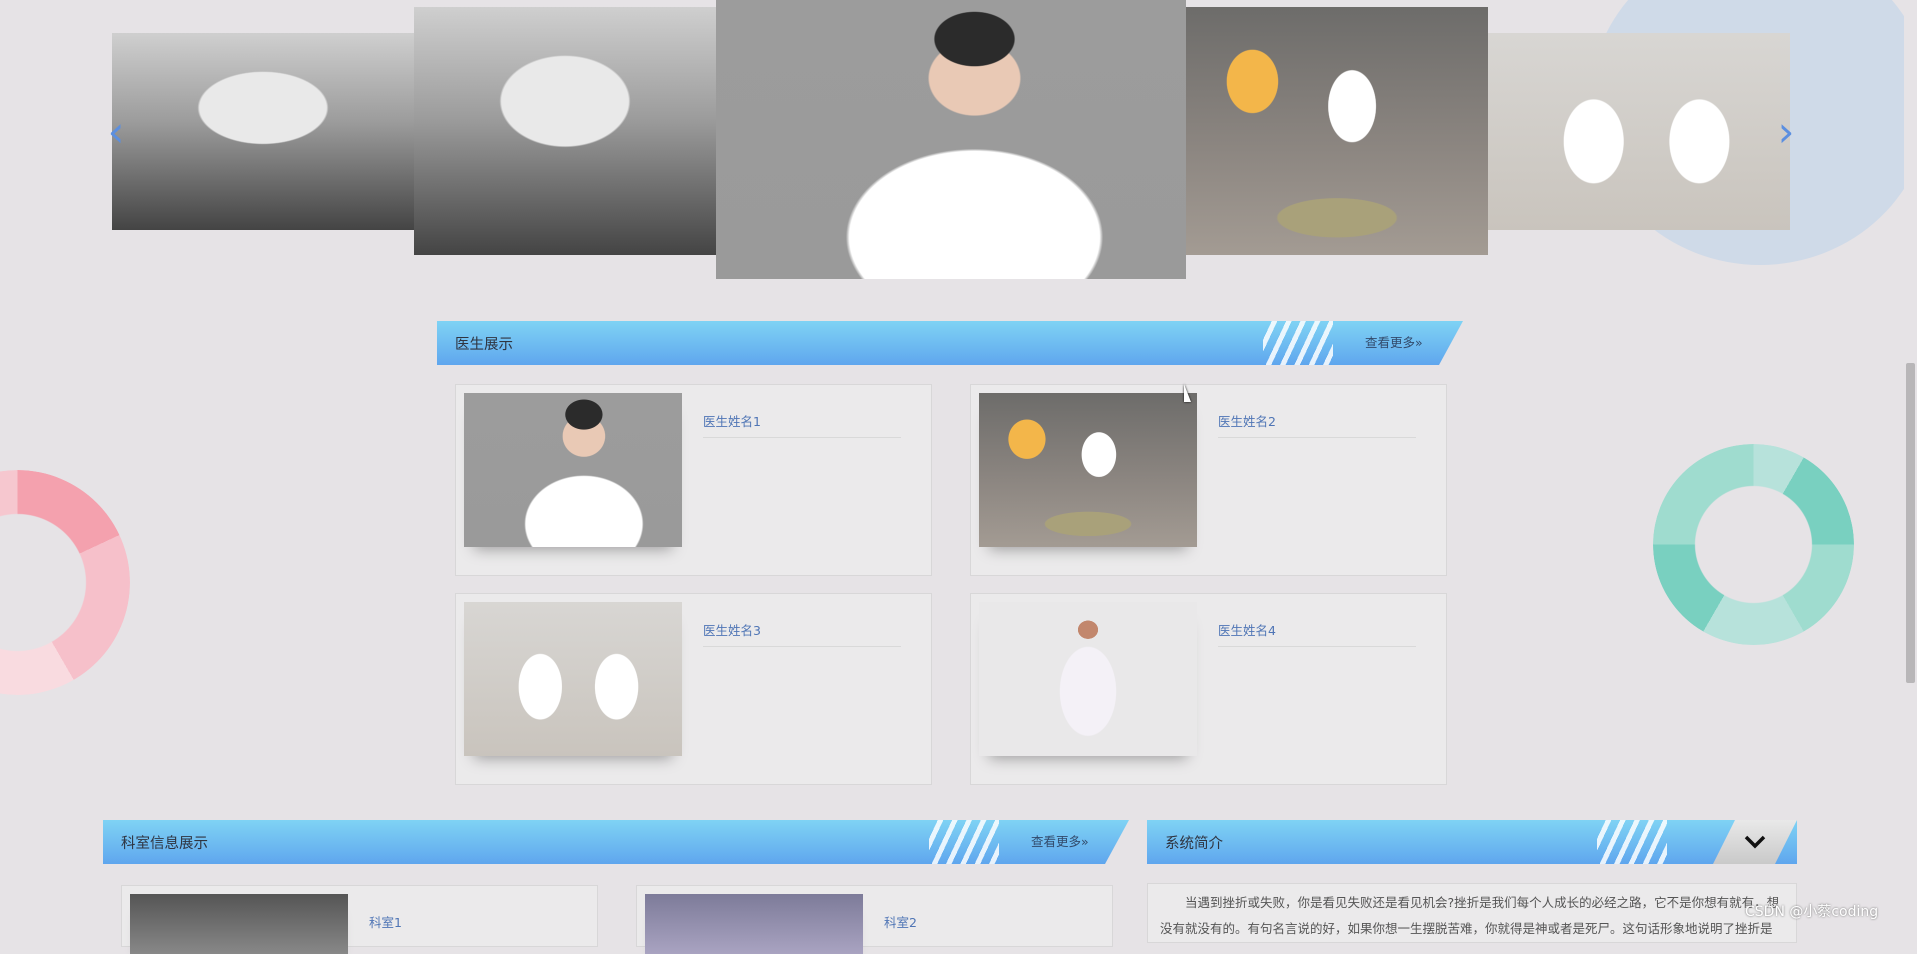  I want to click on page-scrollbar, so click(1910, 465).